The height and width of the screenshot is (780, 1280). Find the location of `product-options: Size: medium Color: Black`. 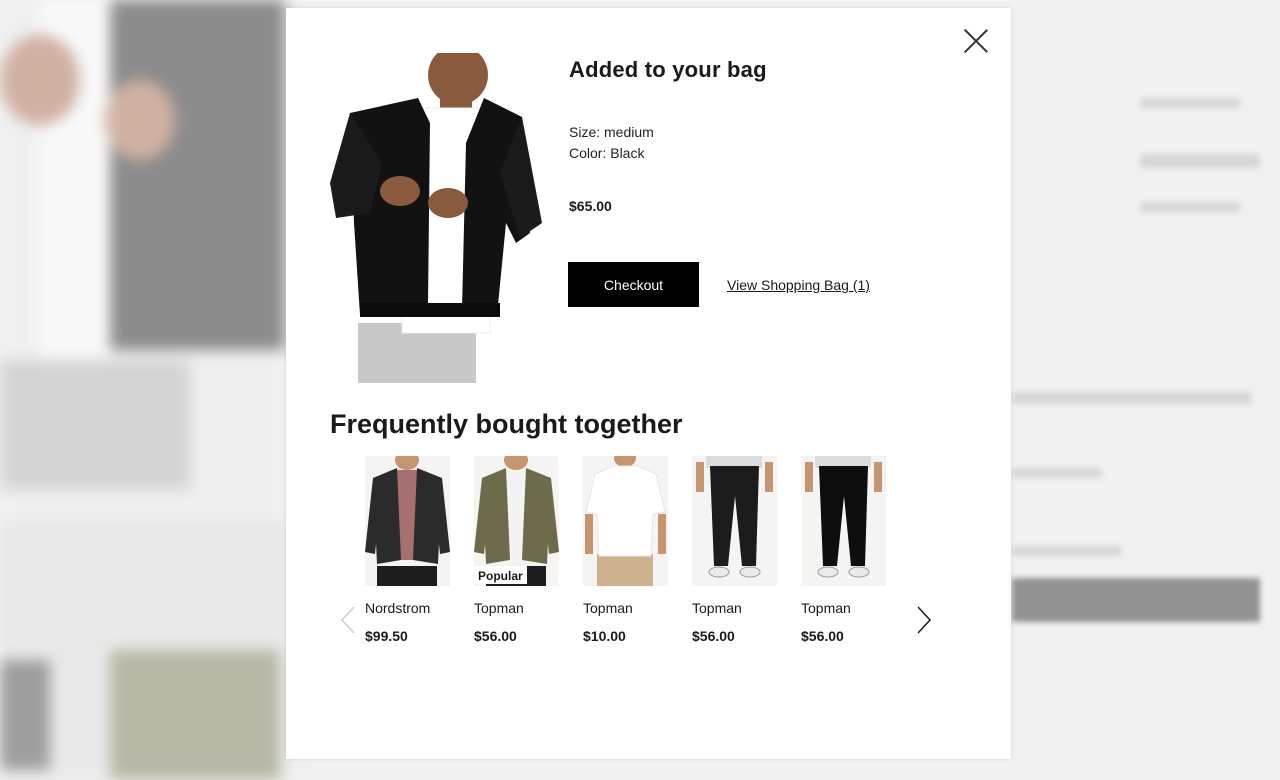

product-options: Size: medium Color: Black is located at coordinates (611, 143).